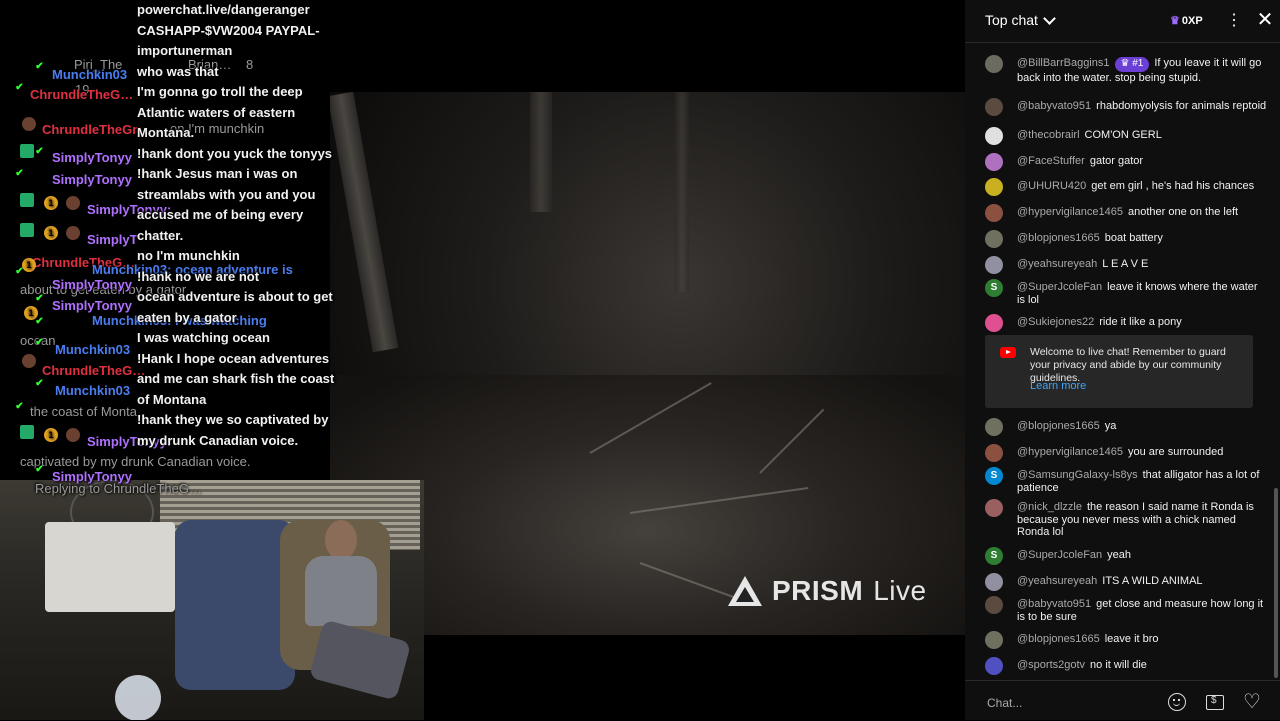  What do you see at coordinates (1058, 386) in the screenshot?
I see `learn-more-link: Learn more` at bounding box center [1058, 386].